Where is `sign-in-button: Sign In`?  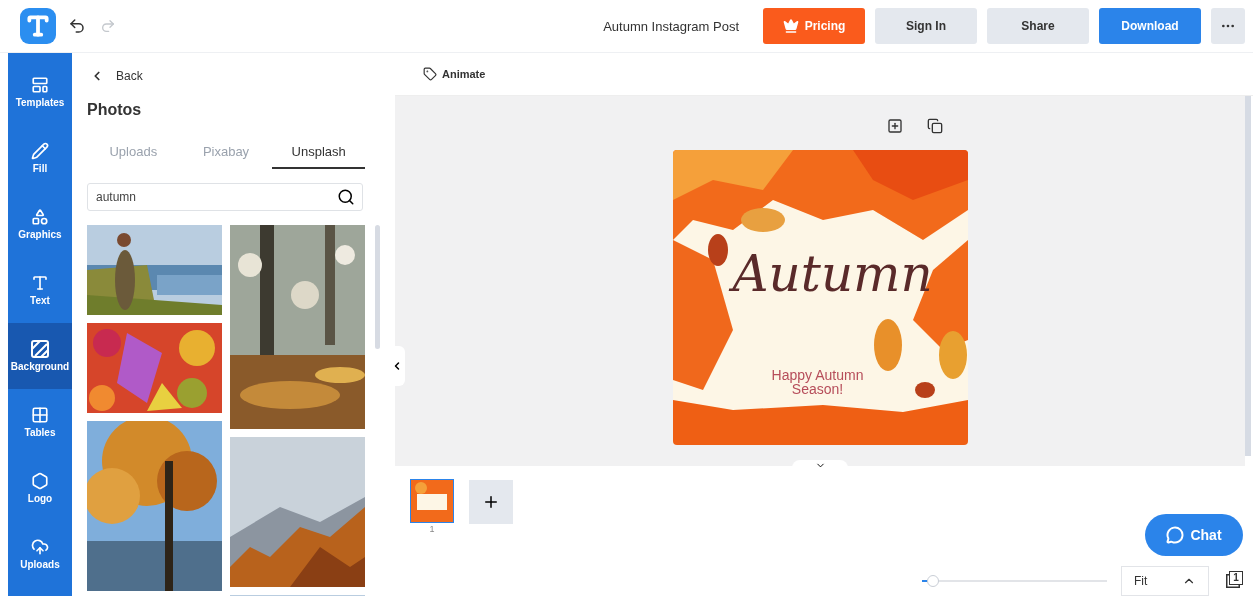 sign-in-button: Sign In is located at coordinates (926, 26).